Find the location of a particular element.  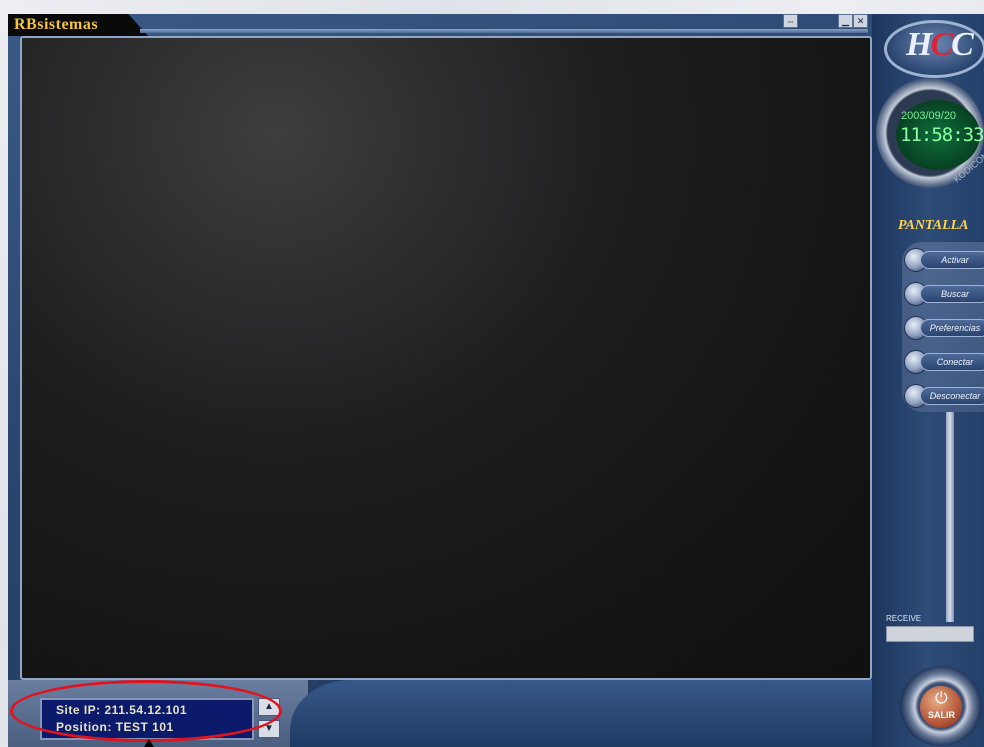

receive-label: RECEIVE is located at coordinates (904, 618).